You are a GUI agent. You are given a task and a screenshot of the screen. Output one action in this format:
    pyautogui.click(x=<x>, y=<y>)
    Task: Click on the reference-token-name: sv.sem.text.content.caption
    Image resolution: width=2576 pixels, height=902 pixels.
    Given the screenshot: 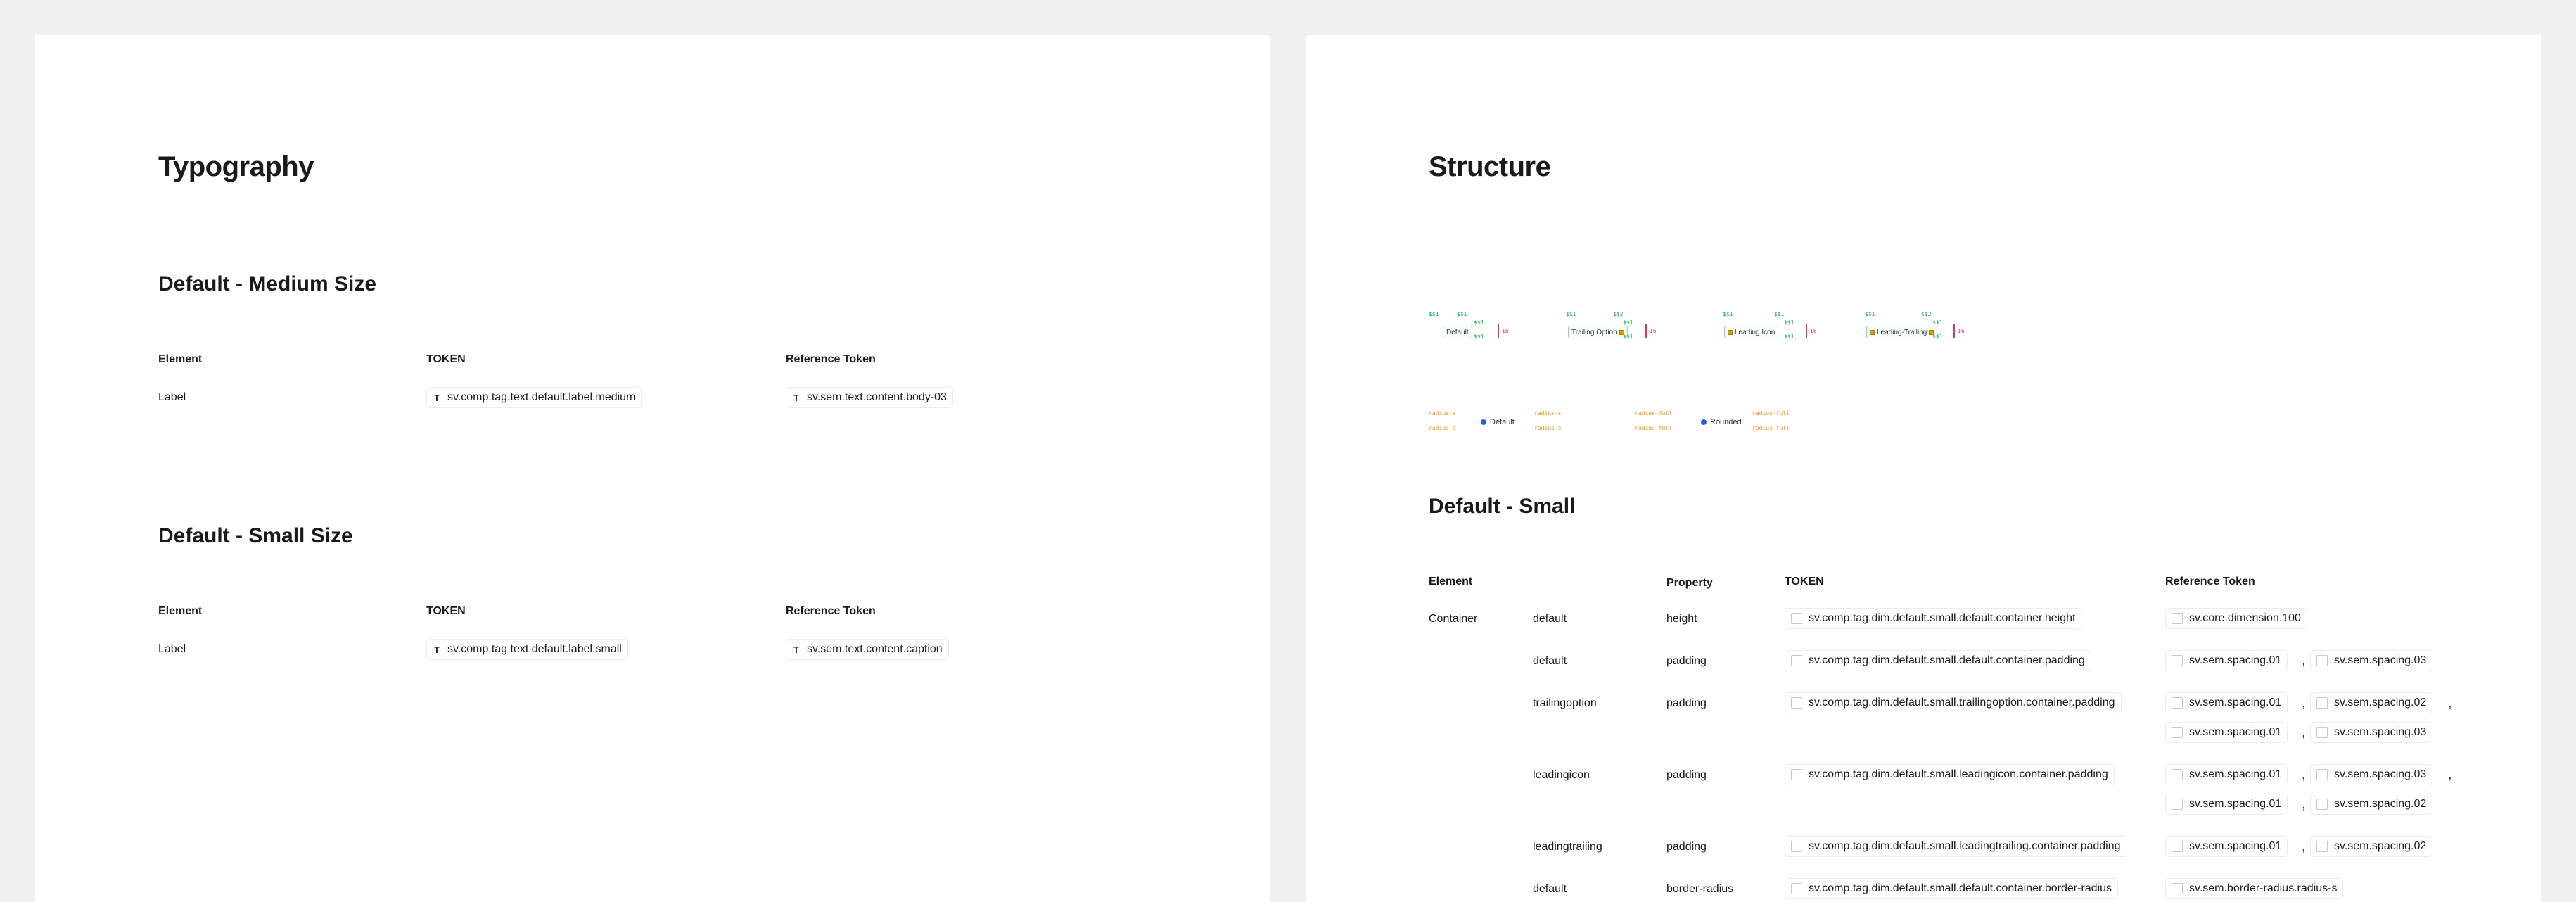 What is the action you would take?
    pyautogui.click(x=875, y=649)
    